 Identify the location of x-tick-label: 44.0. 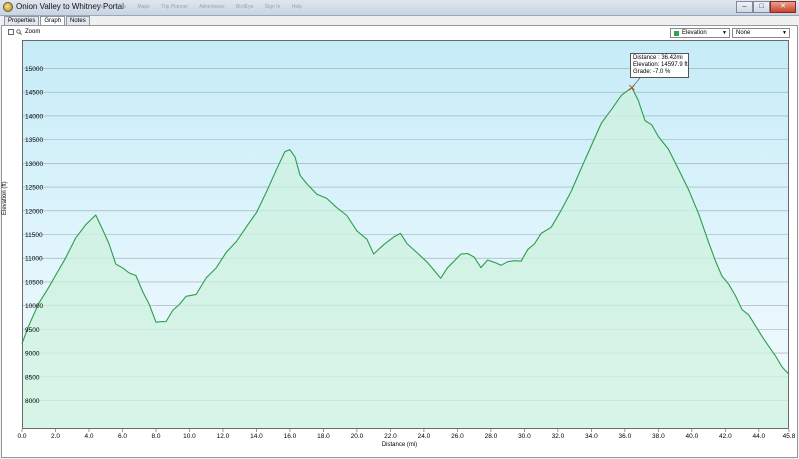
(759, 436).